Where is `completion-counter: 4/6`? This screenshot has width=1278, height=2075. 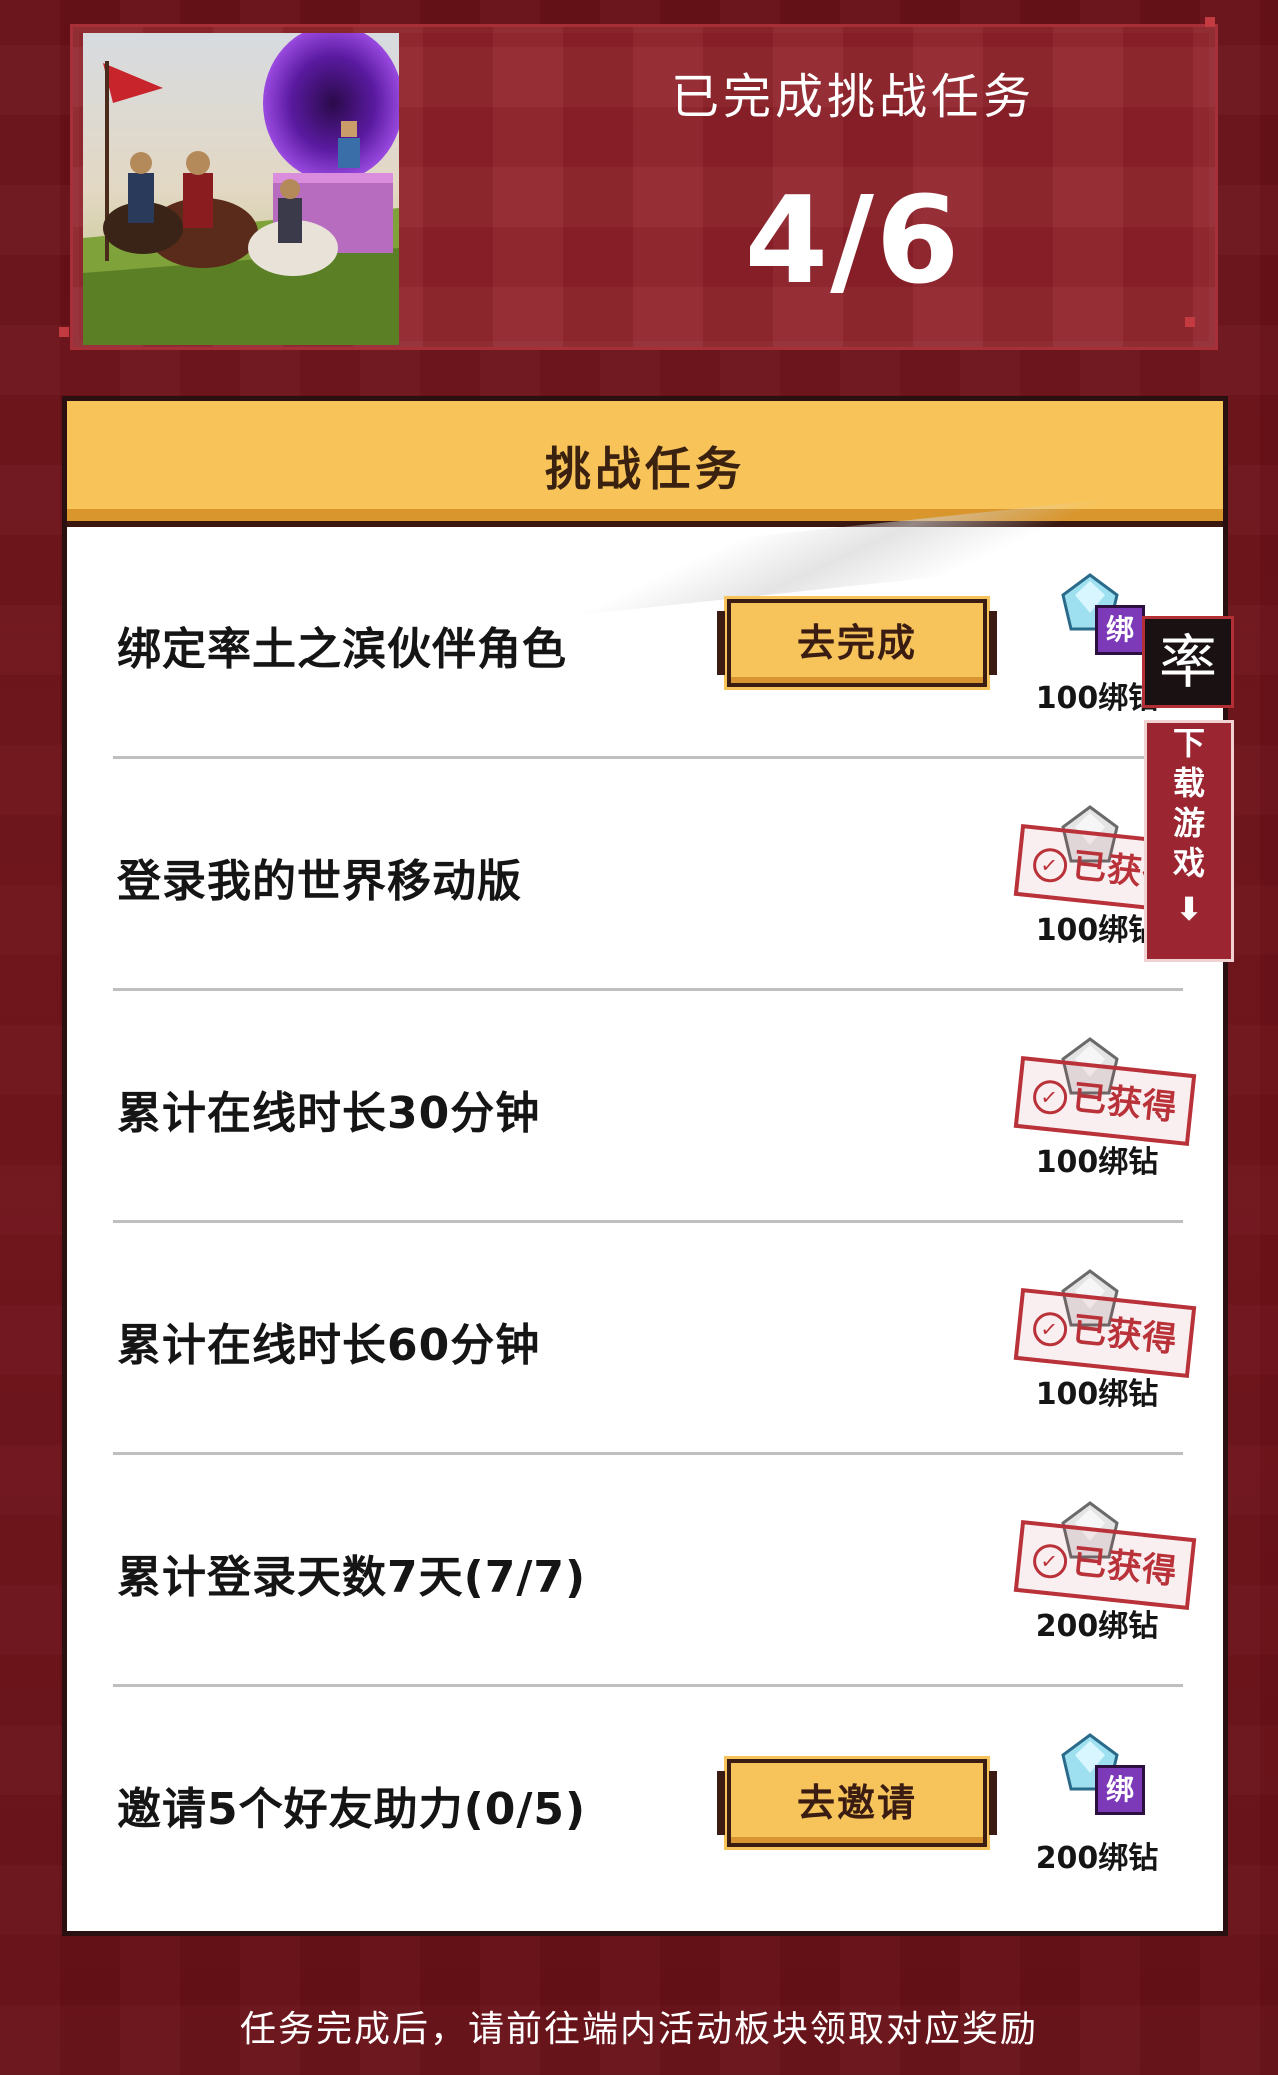
completion-counter: 4/6 is located at coordinates (853, 241).